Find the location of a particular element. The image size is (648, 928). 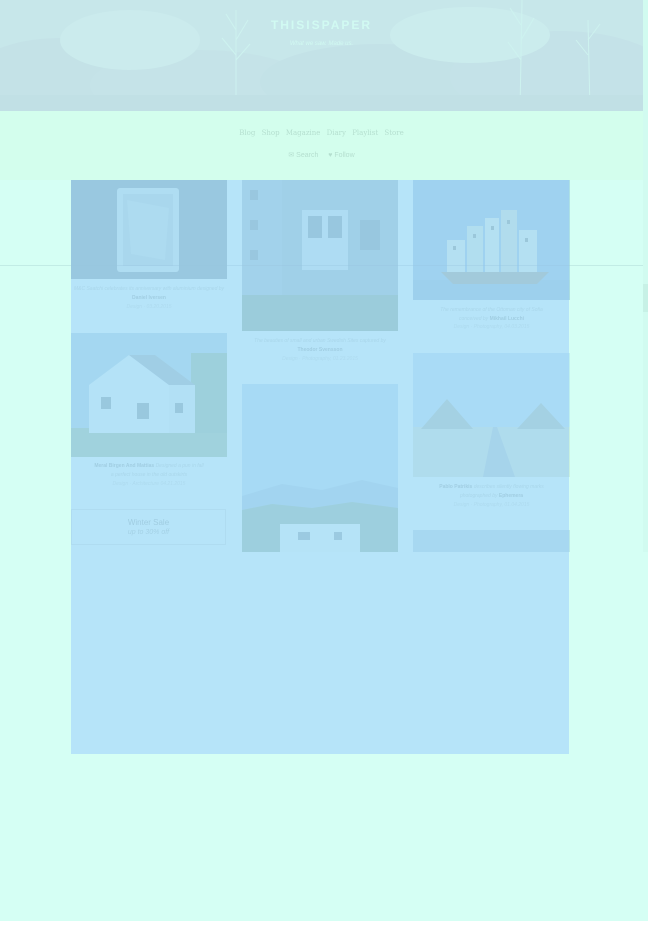

model-ship-photo is located at coordinates (491, 240).